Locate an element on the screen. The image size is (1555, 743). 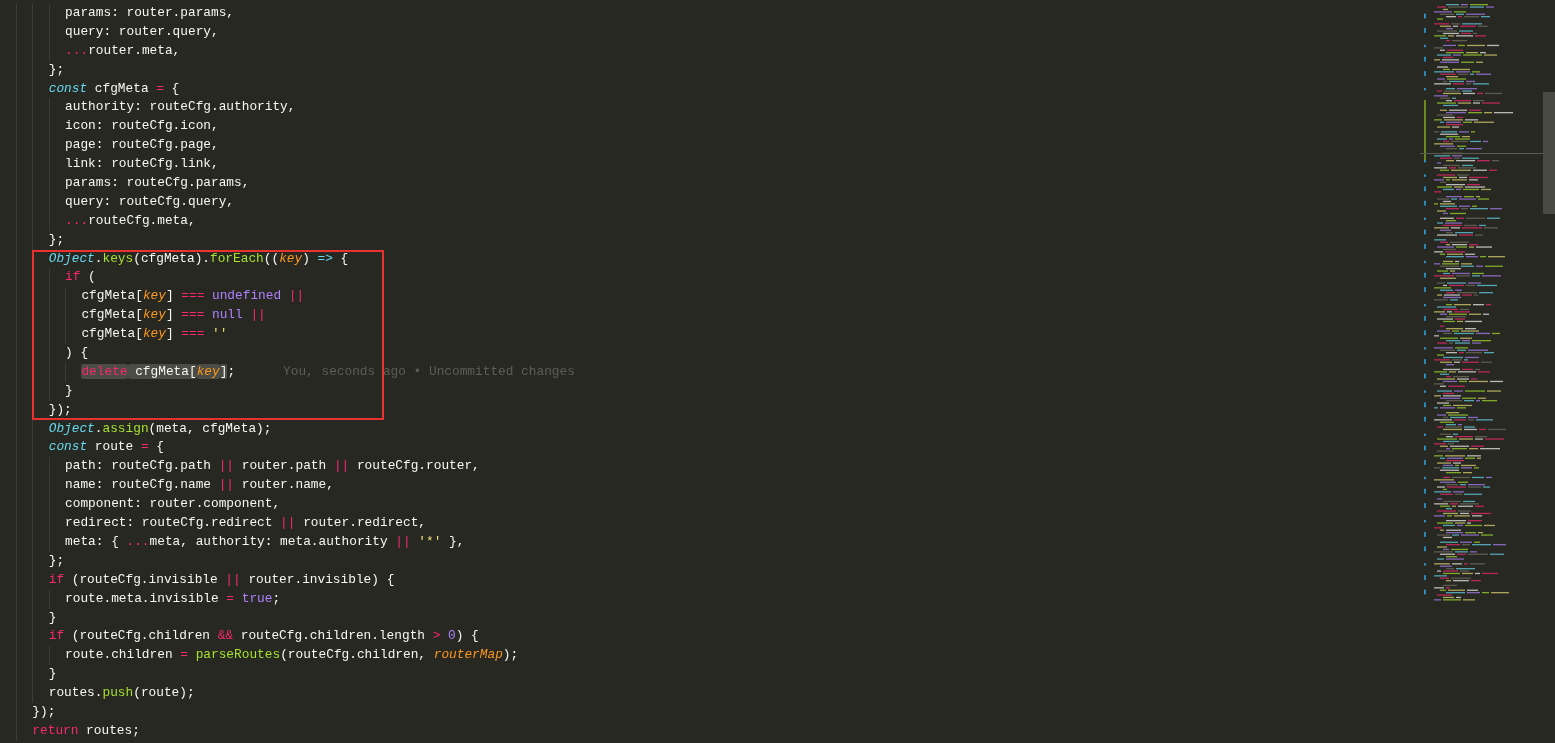
code-line: if (routeCfg.children && routeCfg.children.length > 0) { is located at coordinates (247, 637).